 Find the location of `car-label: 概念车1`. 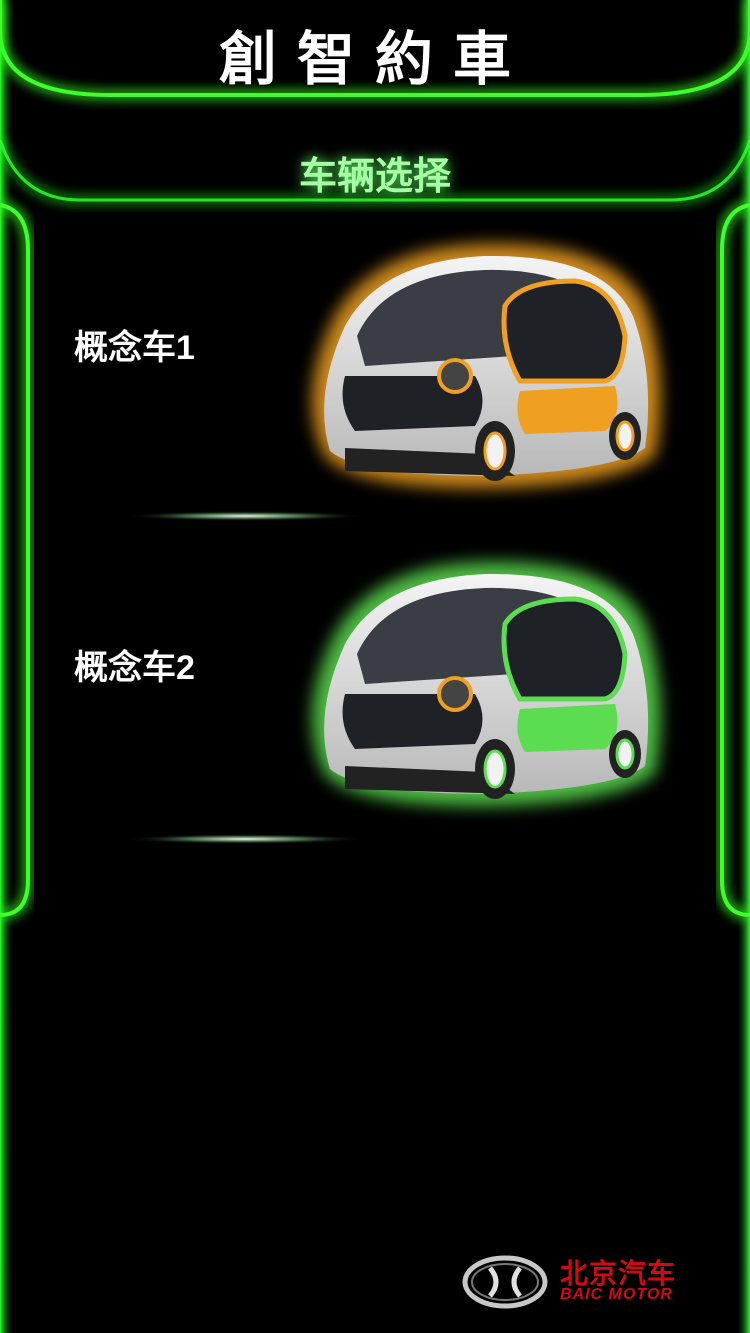

car-label: 概念车1 is located at coordinates (134, 348).